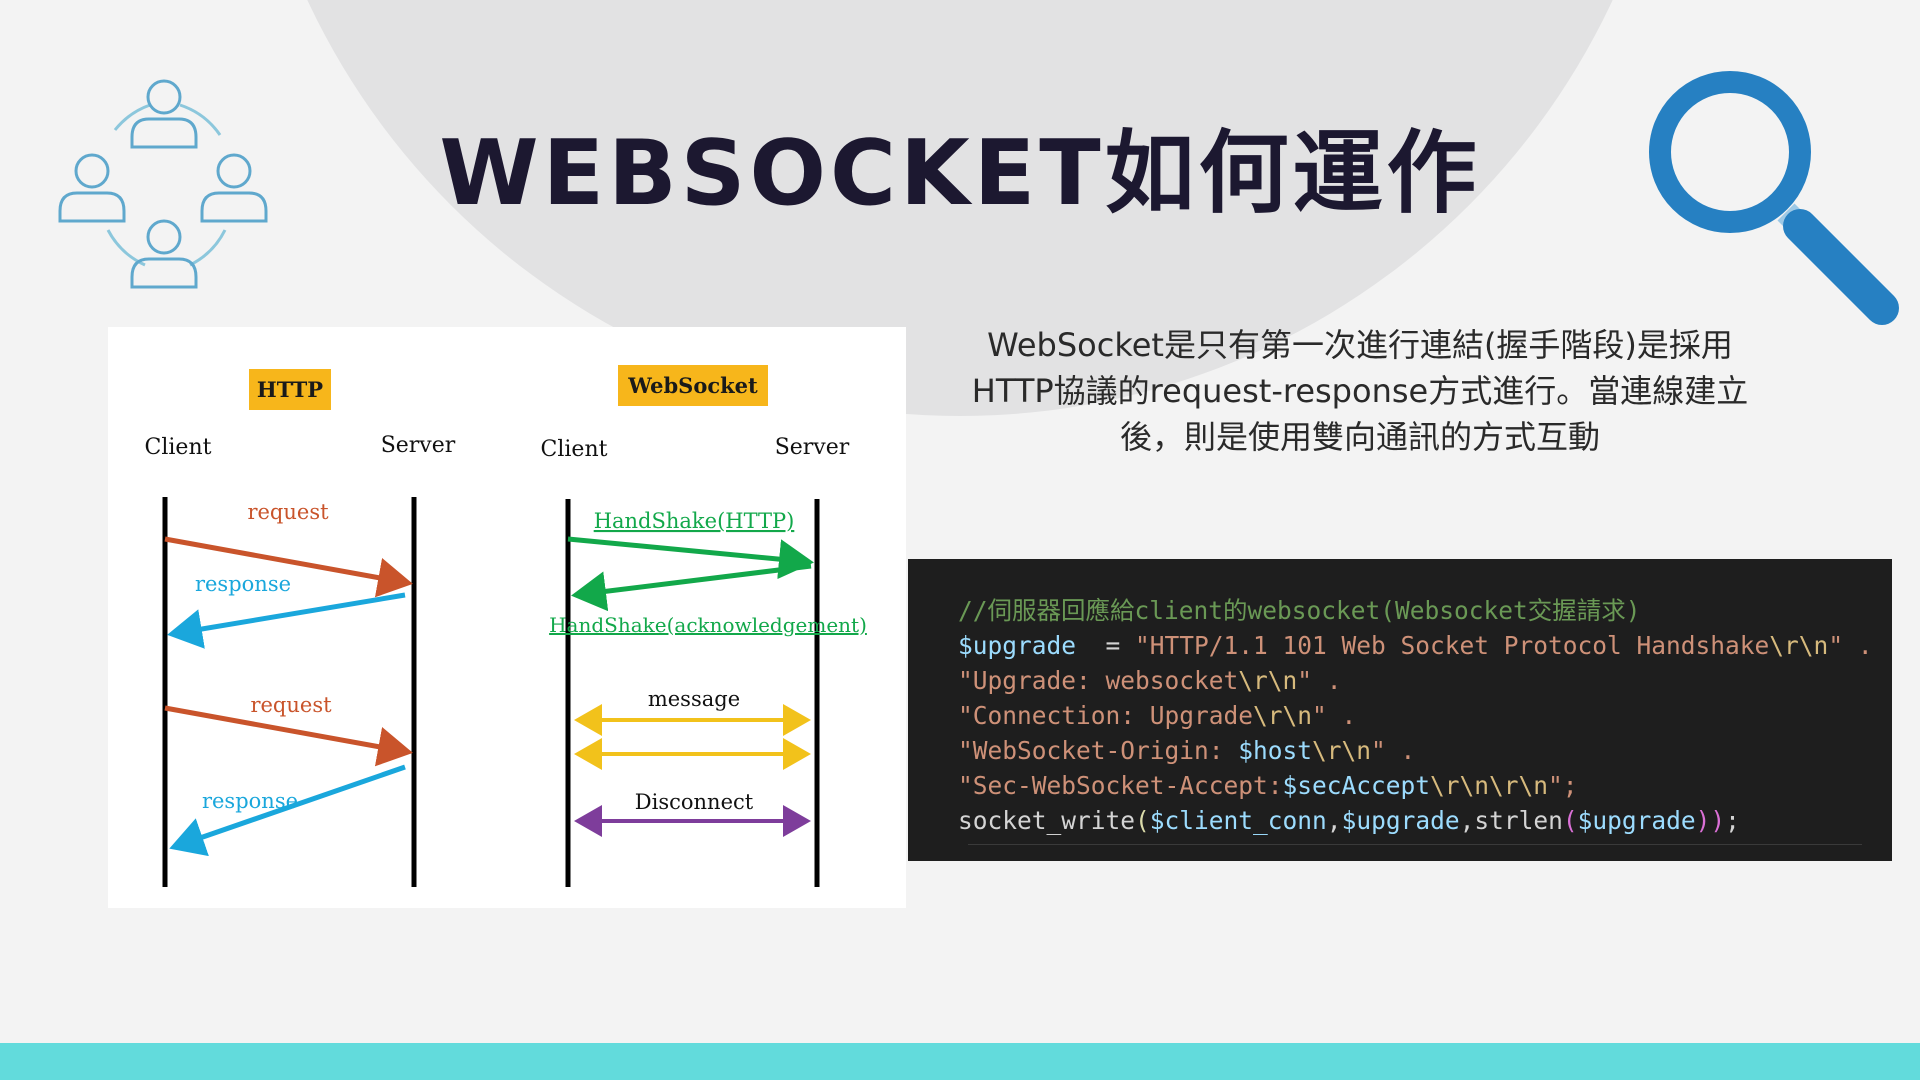 This screenshot has width=1920, height=1080. Describe the element at coordinates (1732, 820) in the screenshot. I see `code-token: ;` at that location.